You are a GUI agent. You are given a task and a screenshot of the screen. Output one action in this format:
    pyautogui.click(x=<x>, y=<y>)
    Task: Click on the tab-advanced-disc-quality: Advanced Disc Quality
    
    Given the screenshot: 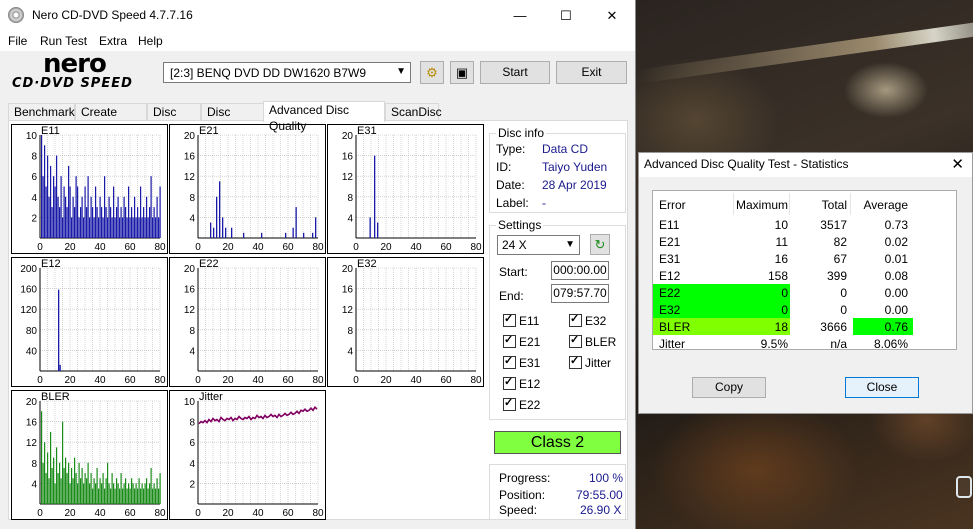 What is the action you would take?
    pyautogui.click(x=324, y=117)
    